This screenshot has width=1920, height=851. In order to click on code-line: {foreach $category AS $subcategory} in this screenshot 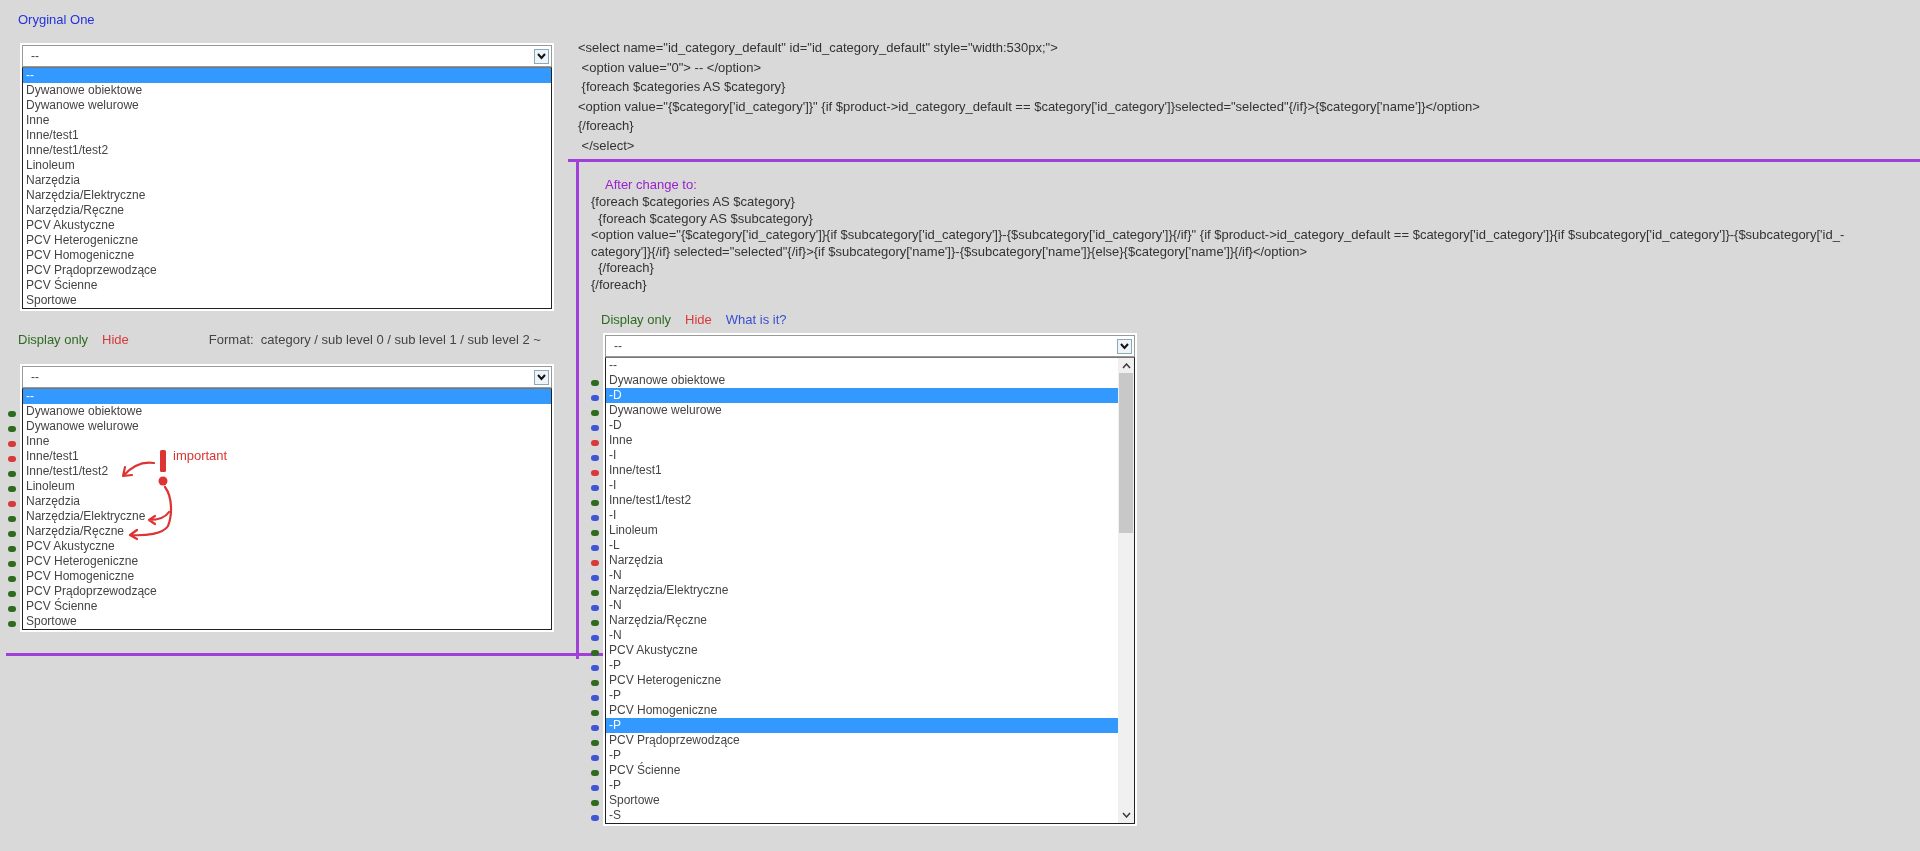, I will do `click(705, 218)`.